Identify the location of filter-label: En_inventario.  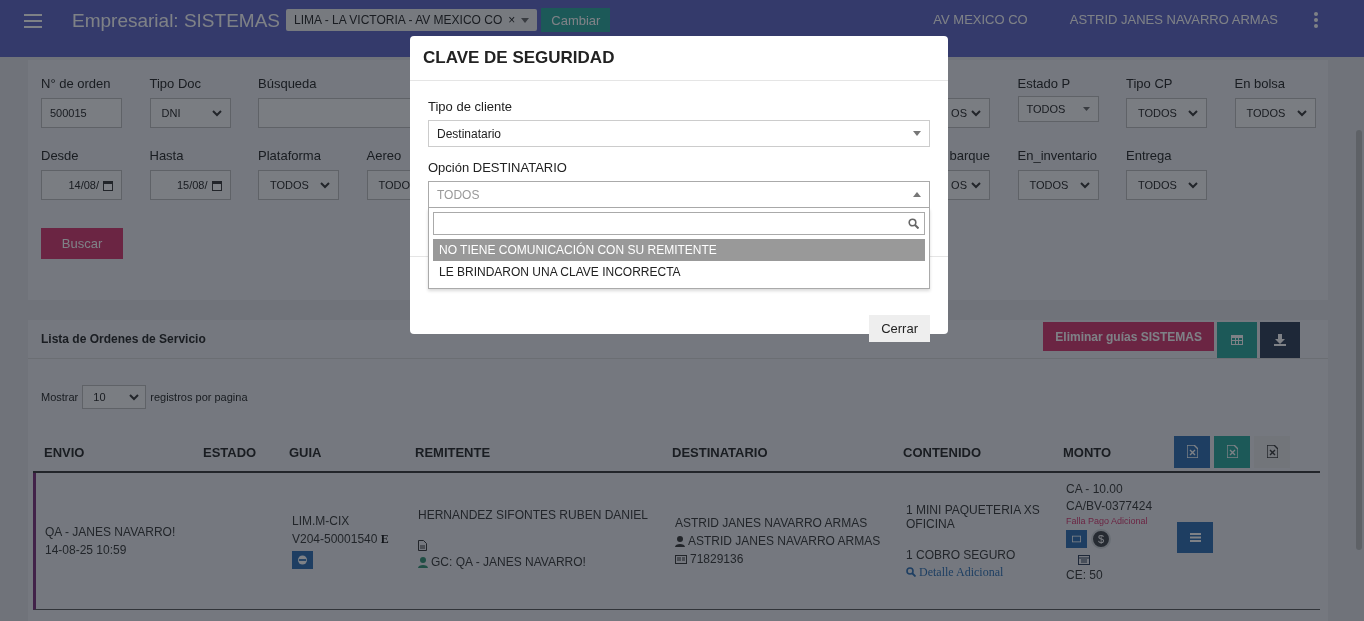
(1057, 156).